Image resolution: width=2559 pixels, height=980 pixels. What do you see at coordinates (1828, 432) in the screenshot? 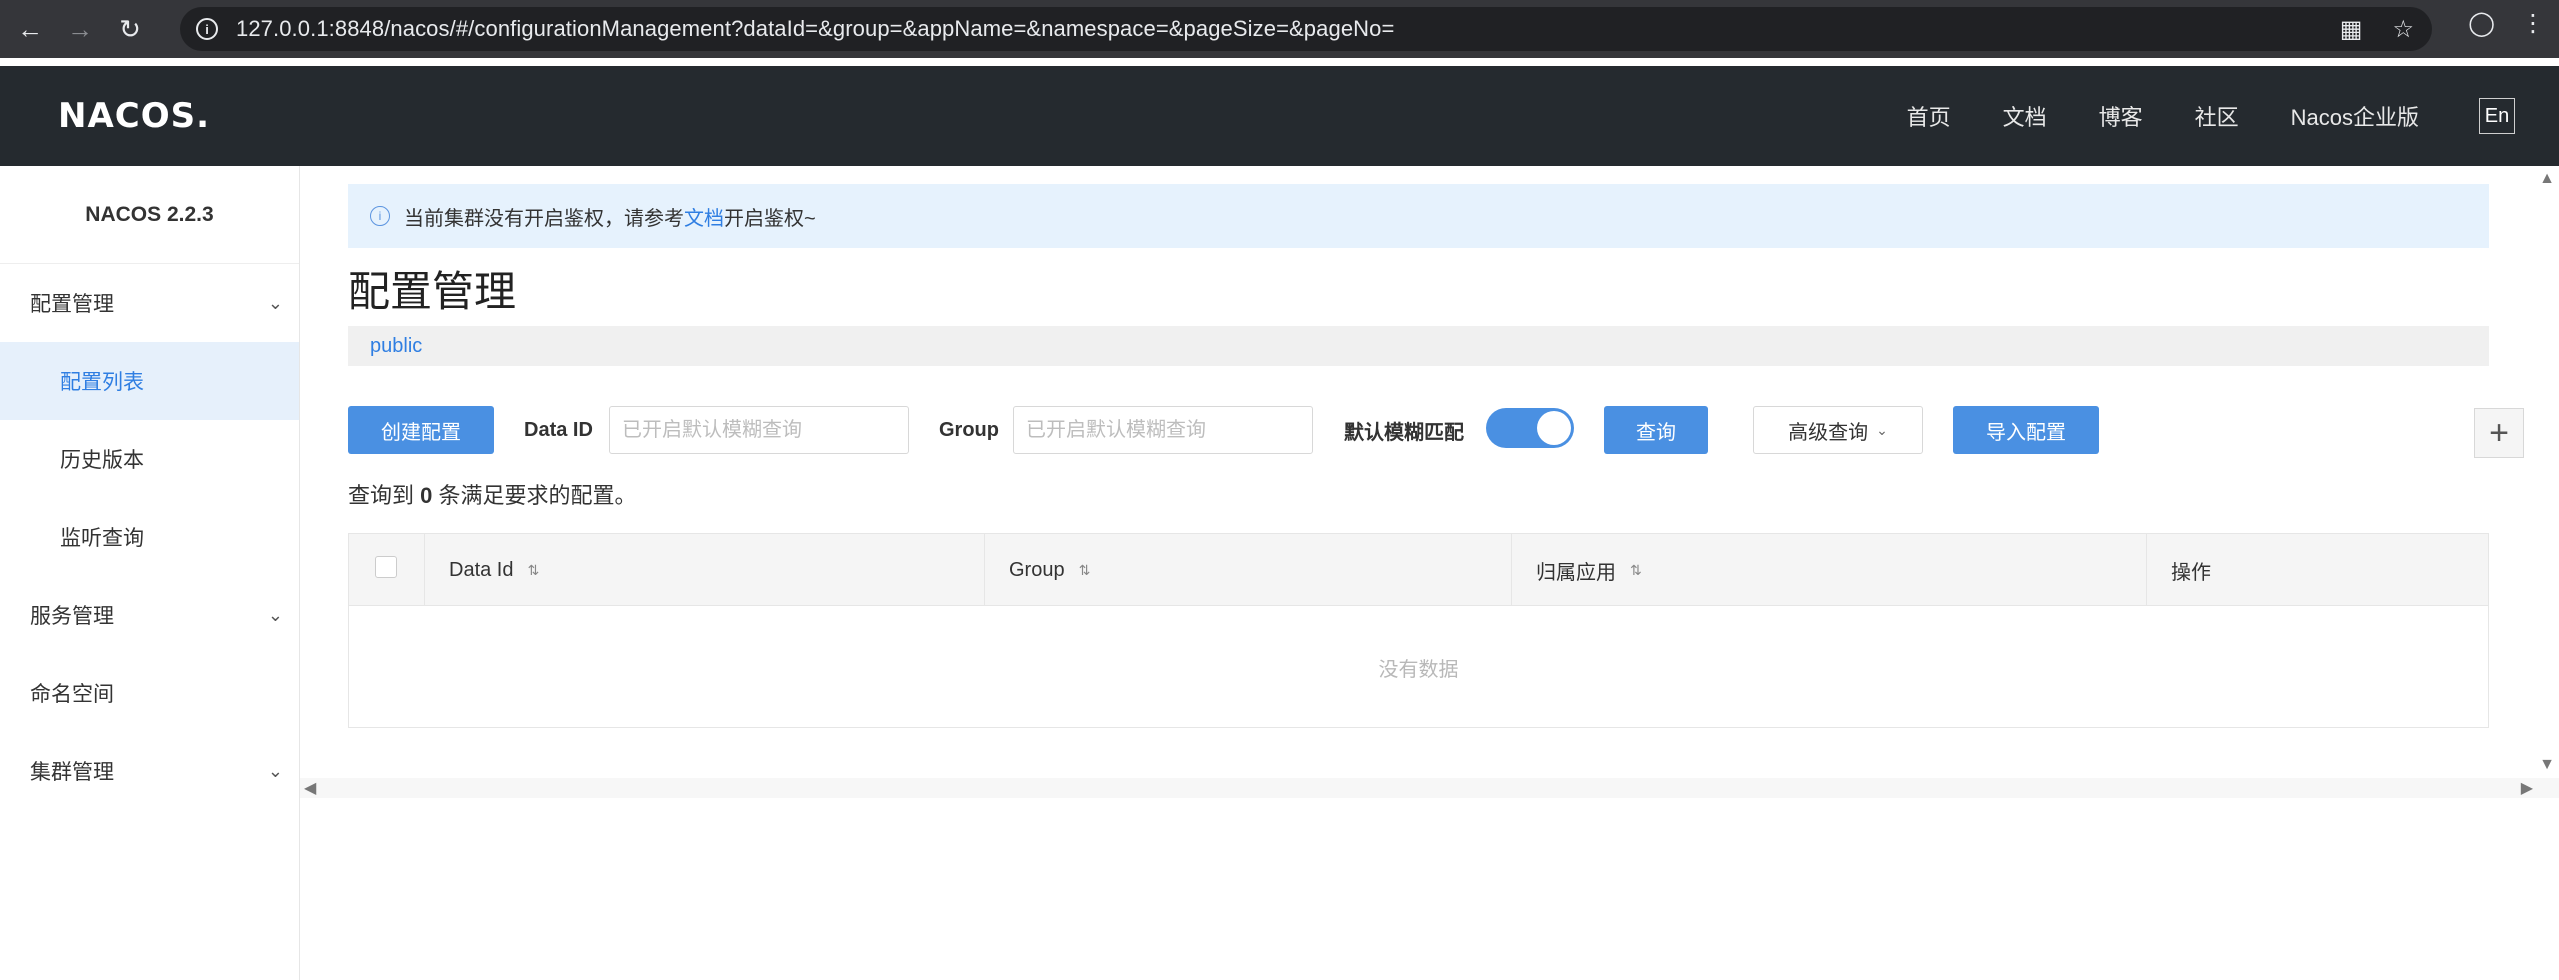
I see `advanced-query-label: 高级查询` at bounding box center [1828, 432].